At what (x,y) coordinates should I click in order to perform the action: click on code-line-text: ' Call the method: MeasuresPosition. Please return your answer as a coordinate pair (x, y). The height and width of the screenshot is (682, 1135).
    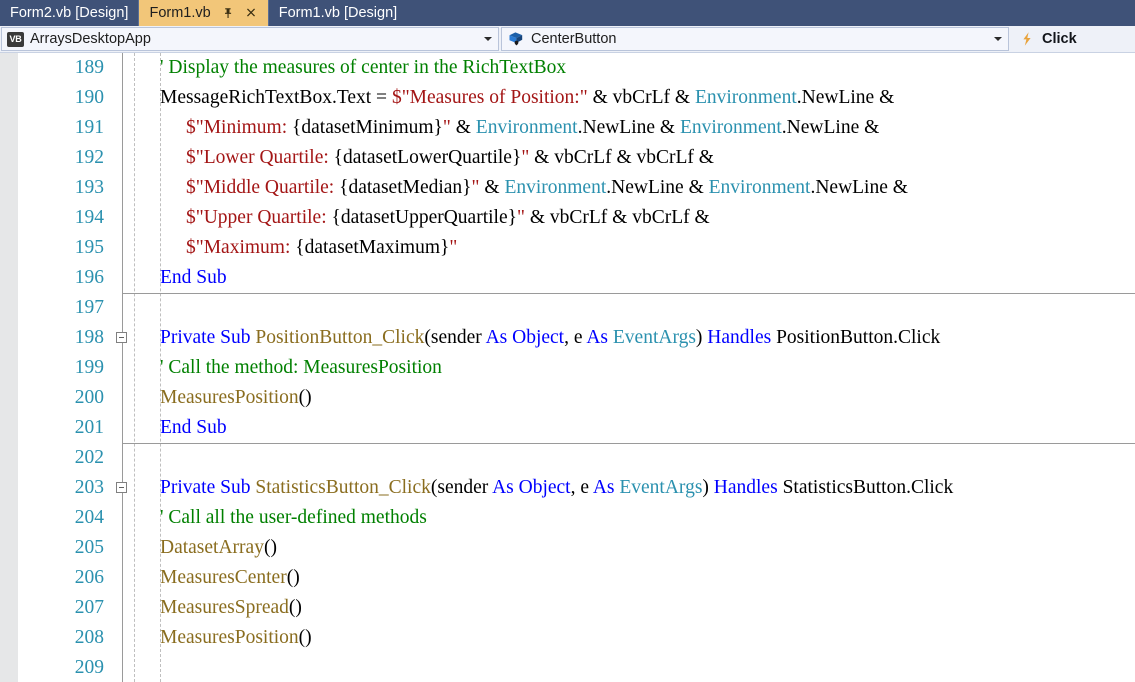
    Looking at the image, I should click on (301, 368).